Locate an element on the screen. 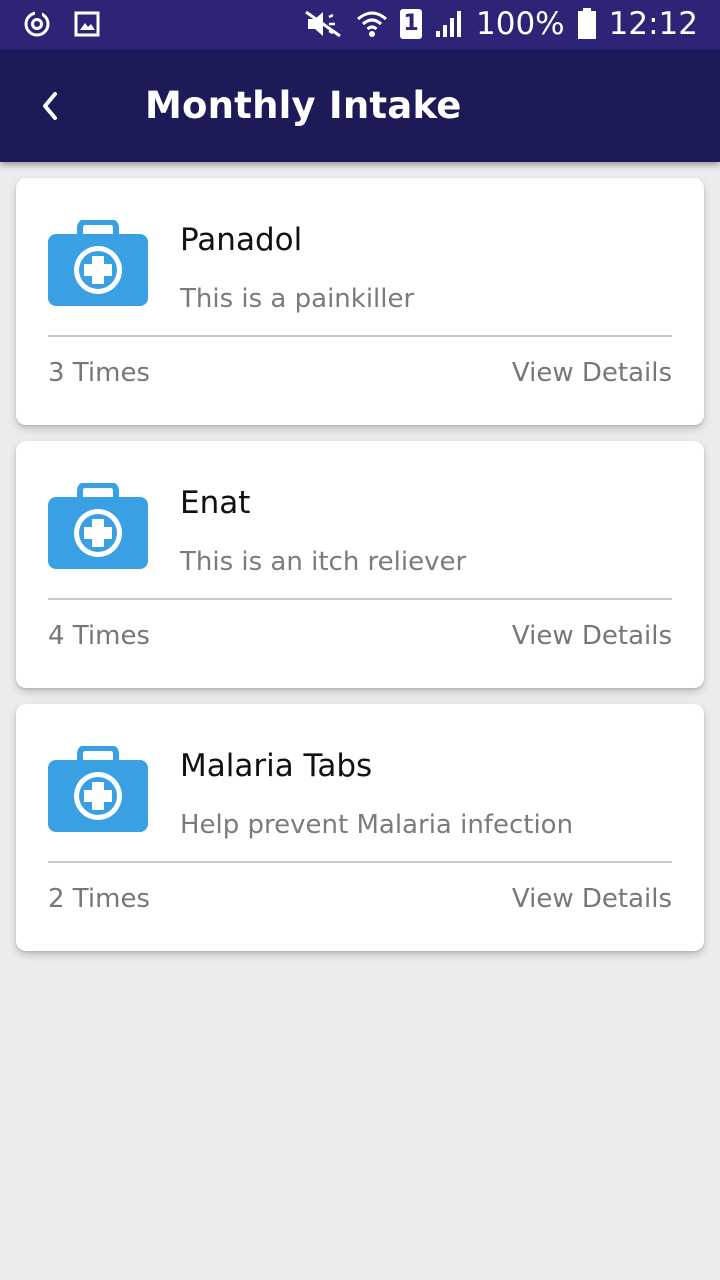  image-icon is located at coordinates (87, 24).